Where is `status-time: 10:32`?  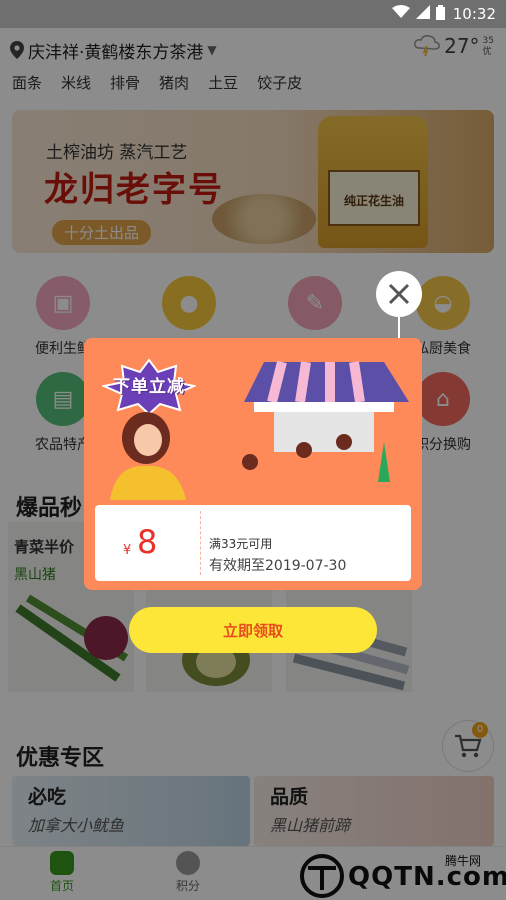
status-time: 10:32 is located at coordinates (474, 14).